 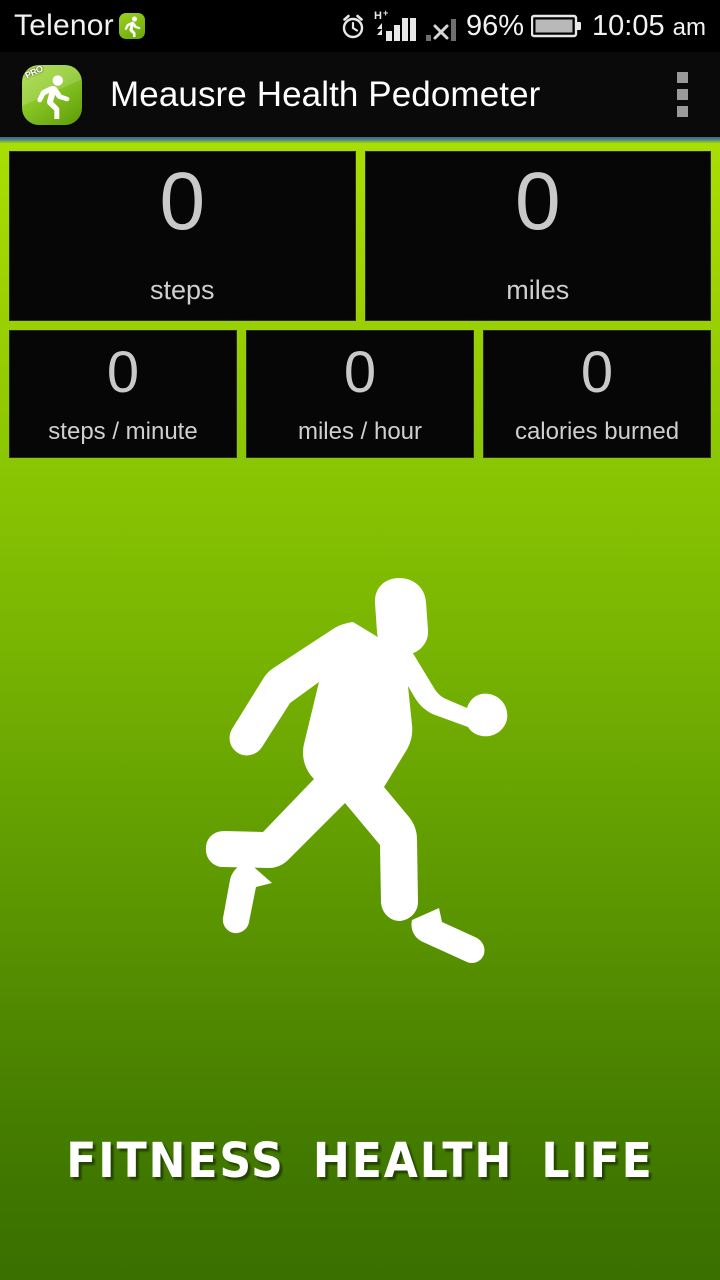 What do you see at coordinates (123, 431) in the screenshot?
I see `stat-label-steps-per-minute: steps / minute` at bounding box center [123, 431].